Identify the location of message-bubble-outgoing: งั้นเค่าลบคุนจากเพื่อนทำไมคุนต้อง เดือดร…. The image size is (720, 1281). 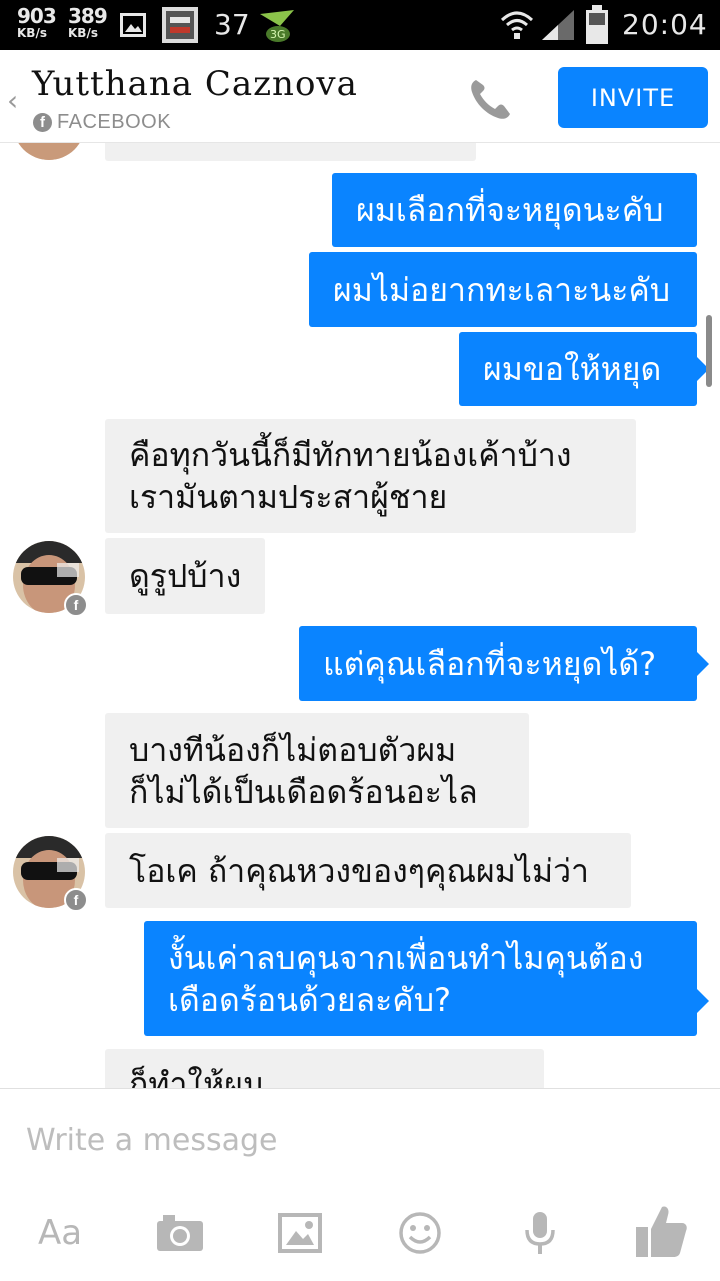
(420, 978).